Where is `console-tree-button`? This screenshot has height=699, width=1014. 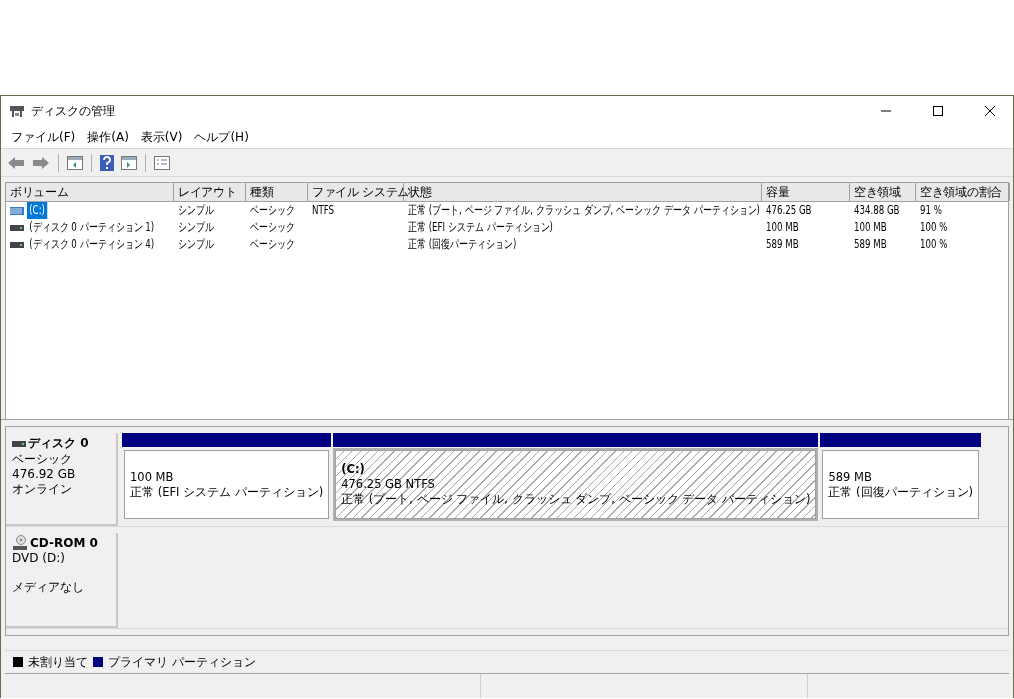
console-tree-button is located at coordinates (75, 162).